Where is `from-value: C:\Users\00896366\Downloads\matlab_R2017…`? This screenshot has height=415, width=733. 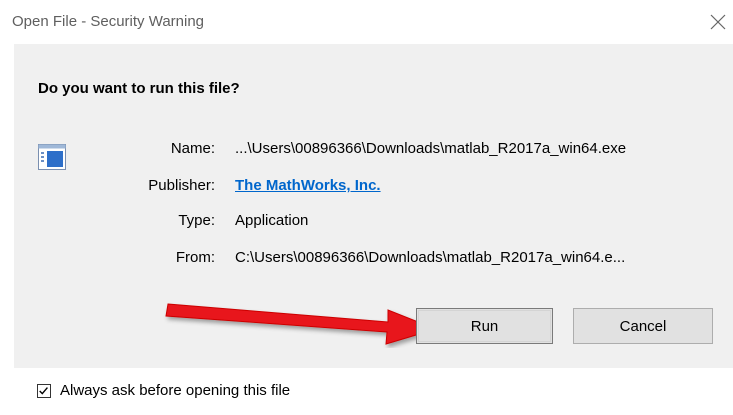 from-value: C:\Users\00896366\Downloads\matlab_R2017… is located at coordinates (430, 257).